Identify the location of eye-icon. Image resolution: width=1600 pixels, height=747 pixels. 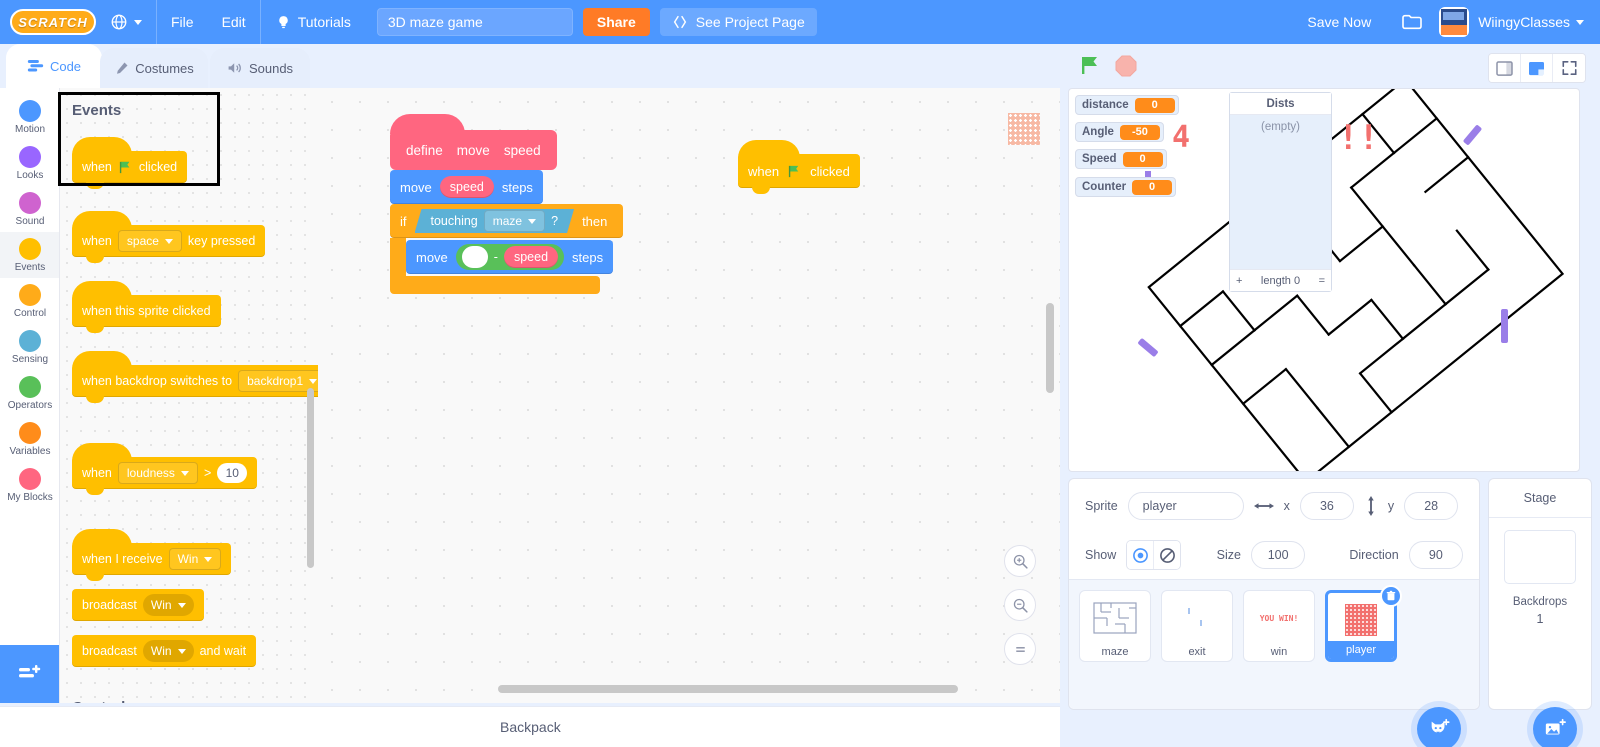
(1140, 555).